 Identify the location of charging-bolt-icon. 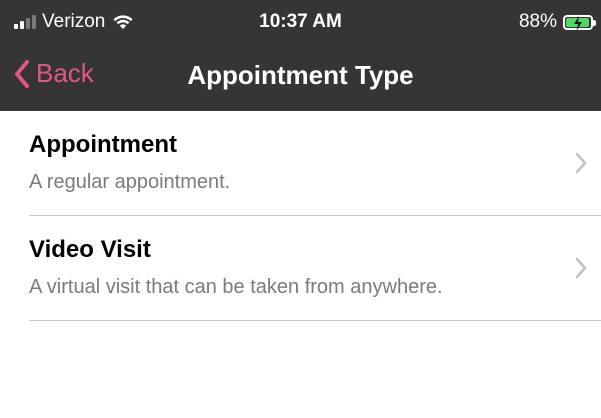
(578, 23).